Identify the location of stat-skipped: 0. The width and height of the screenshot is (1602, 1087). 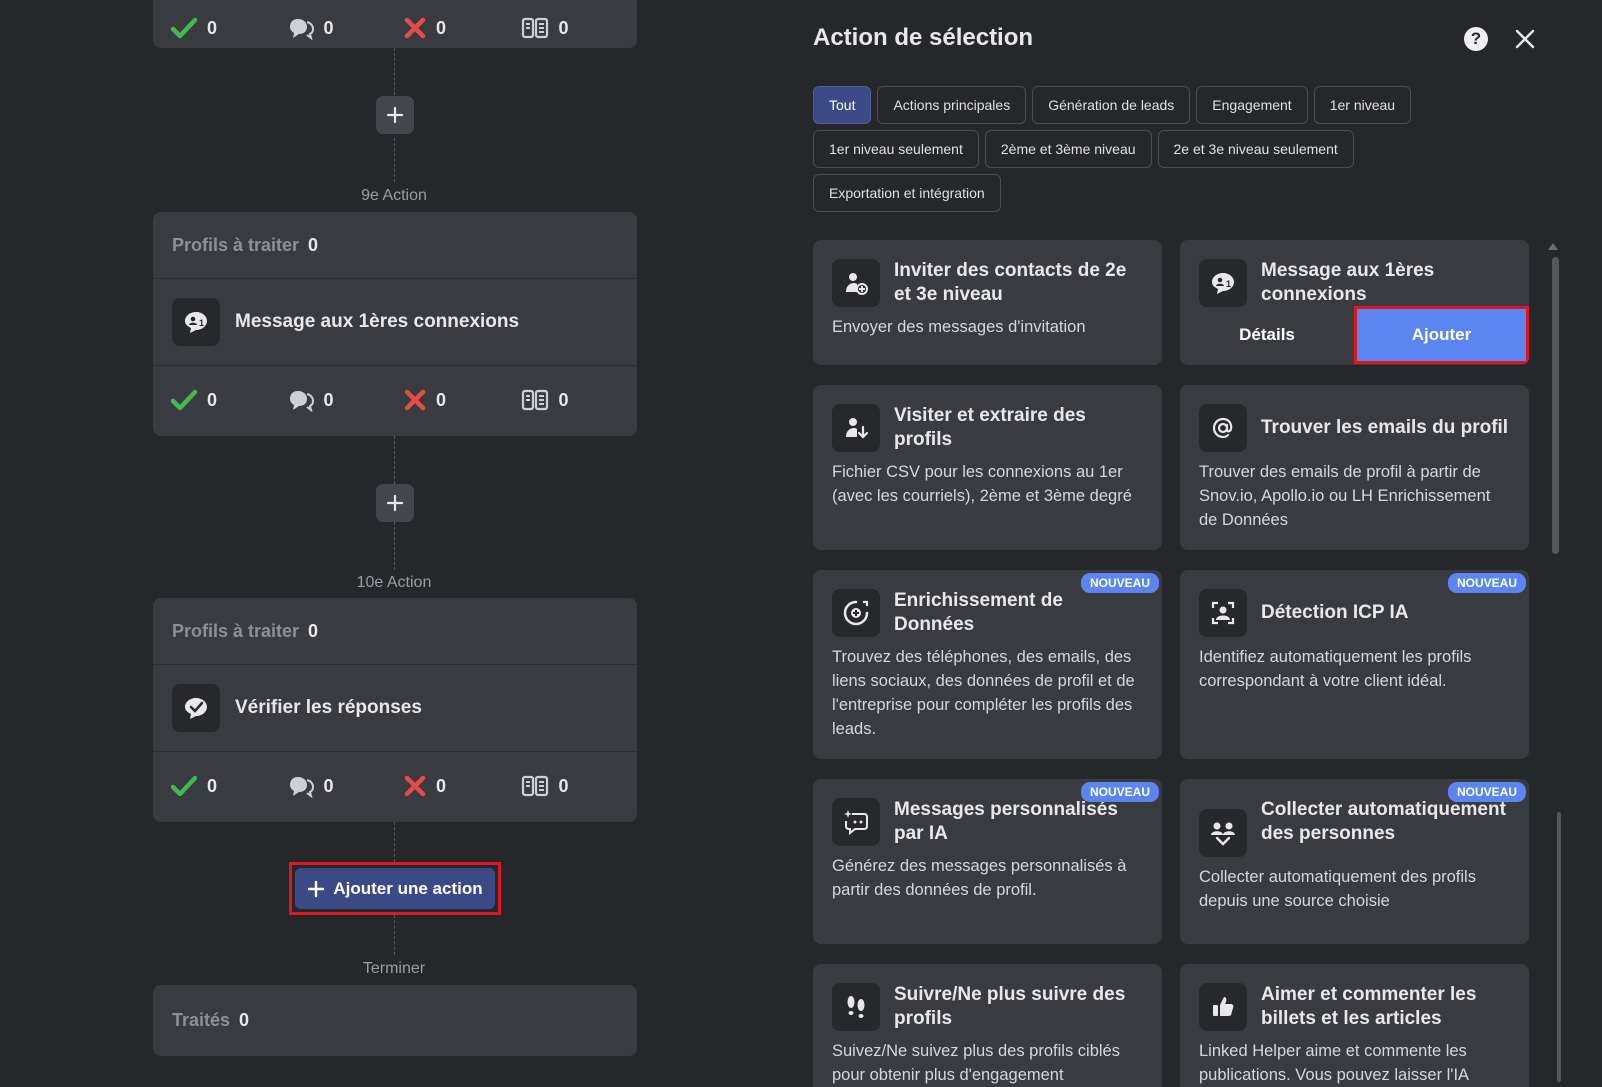
(579, 28).